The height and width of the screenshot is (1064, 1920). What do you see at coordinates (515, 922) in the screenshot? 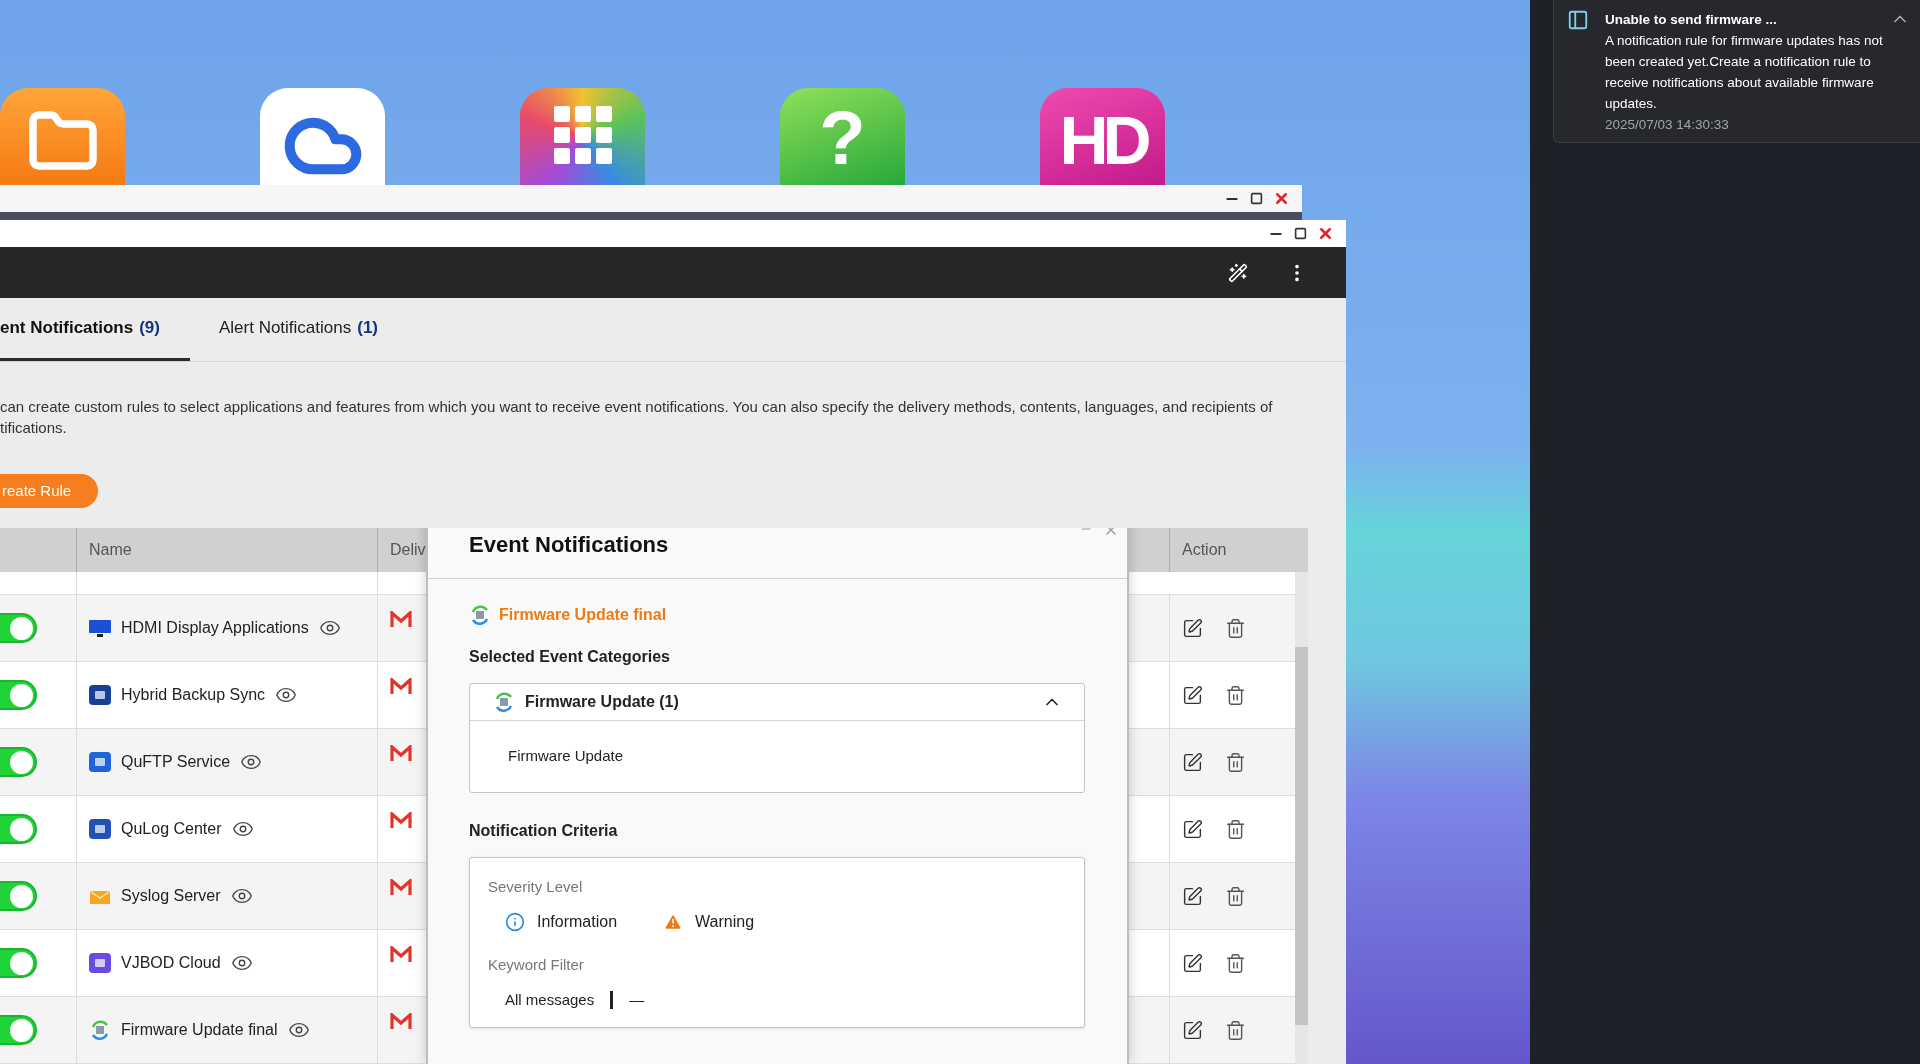
I see `info-icon` at bounding box center [515, 922].